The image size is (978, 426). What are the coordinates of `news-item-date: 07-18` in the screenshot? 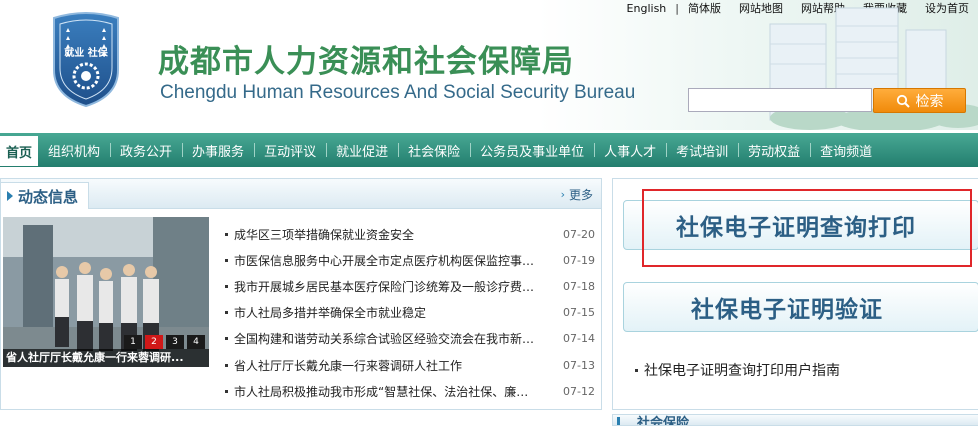 It's located at (579, 286).